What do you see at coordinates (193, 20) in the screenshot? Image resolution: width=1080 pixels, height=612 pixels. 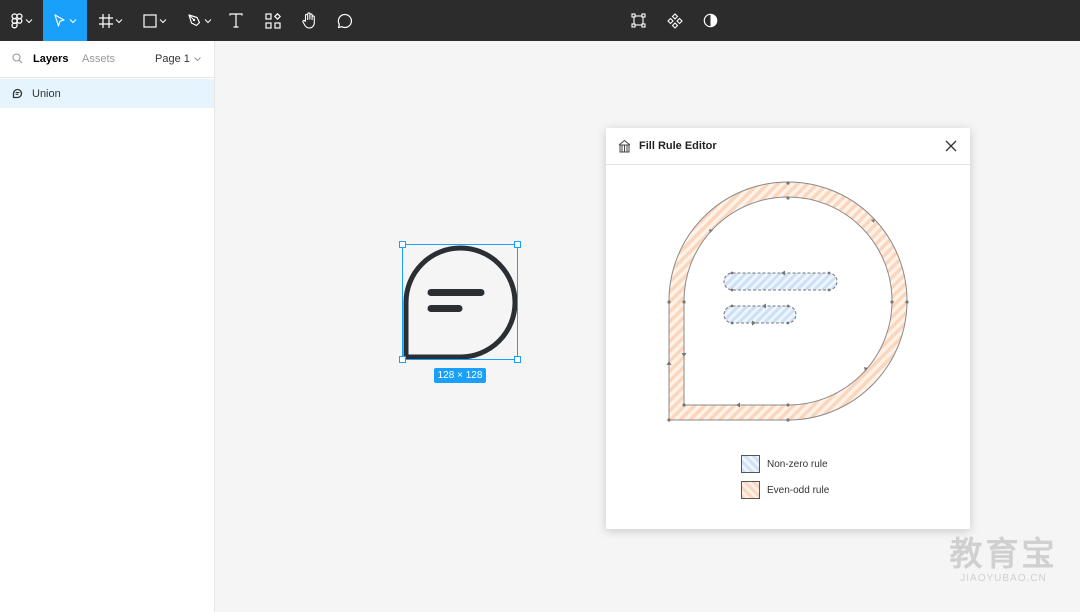 I see `pen-icon` at bounding box center [193, 20].